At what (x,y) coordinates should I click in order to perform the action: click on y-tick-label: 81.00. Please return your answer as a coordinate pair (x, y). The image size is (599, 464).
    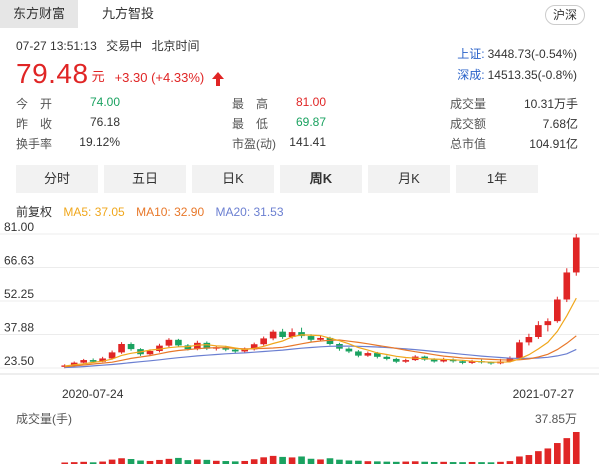
    Looking at the image, I should click on (19, 228).